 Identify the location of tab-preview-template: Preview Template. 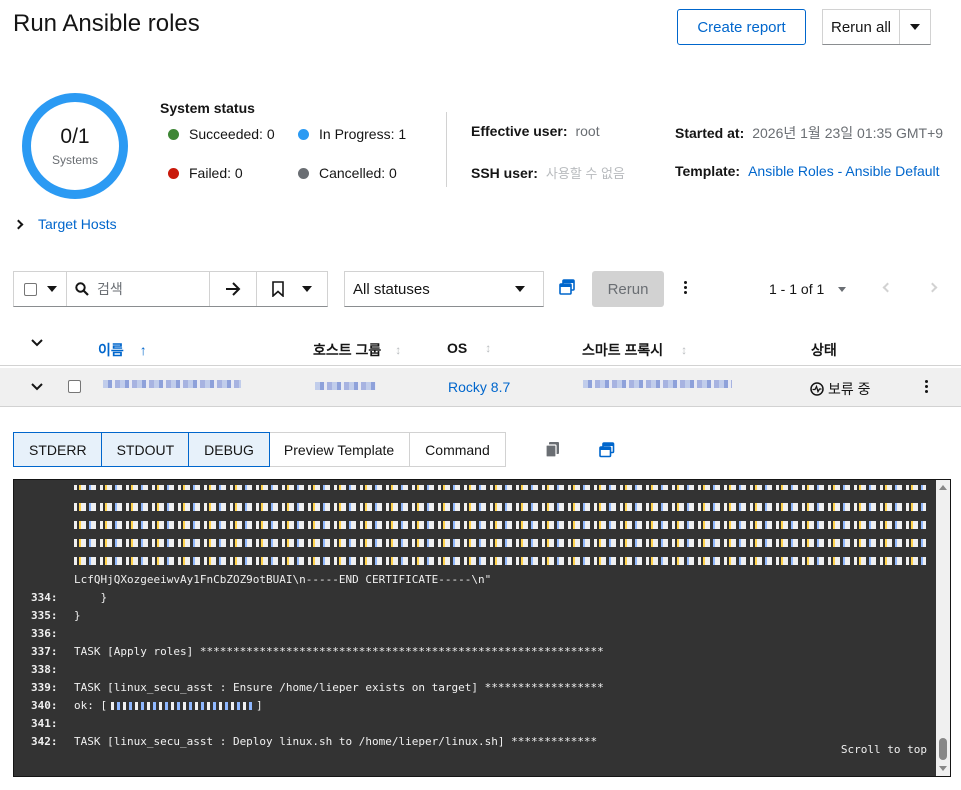
(340, 449).